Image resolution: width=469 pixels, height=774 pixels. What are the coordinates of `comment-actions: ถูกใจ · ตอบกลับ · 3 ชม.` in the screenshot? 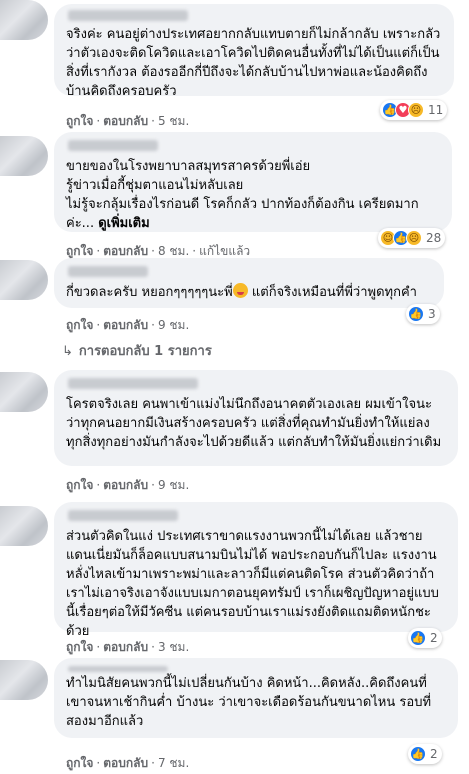 It's located at (128, 647).